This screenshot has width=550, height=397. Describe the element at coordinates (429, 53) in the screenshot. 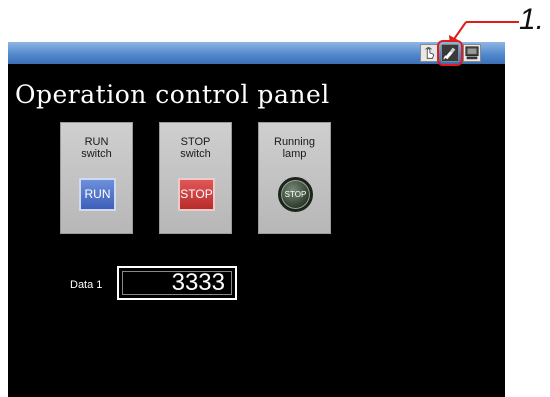

I see `touch-icon` at that location.